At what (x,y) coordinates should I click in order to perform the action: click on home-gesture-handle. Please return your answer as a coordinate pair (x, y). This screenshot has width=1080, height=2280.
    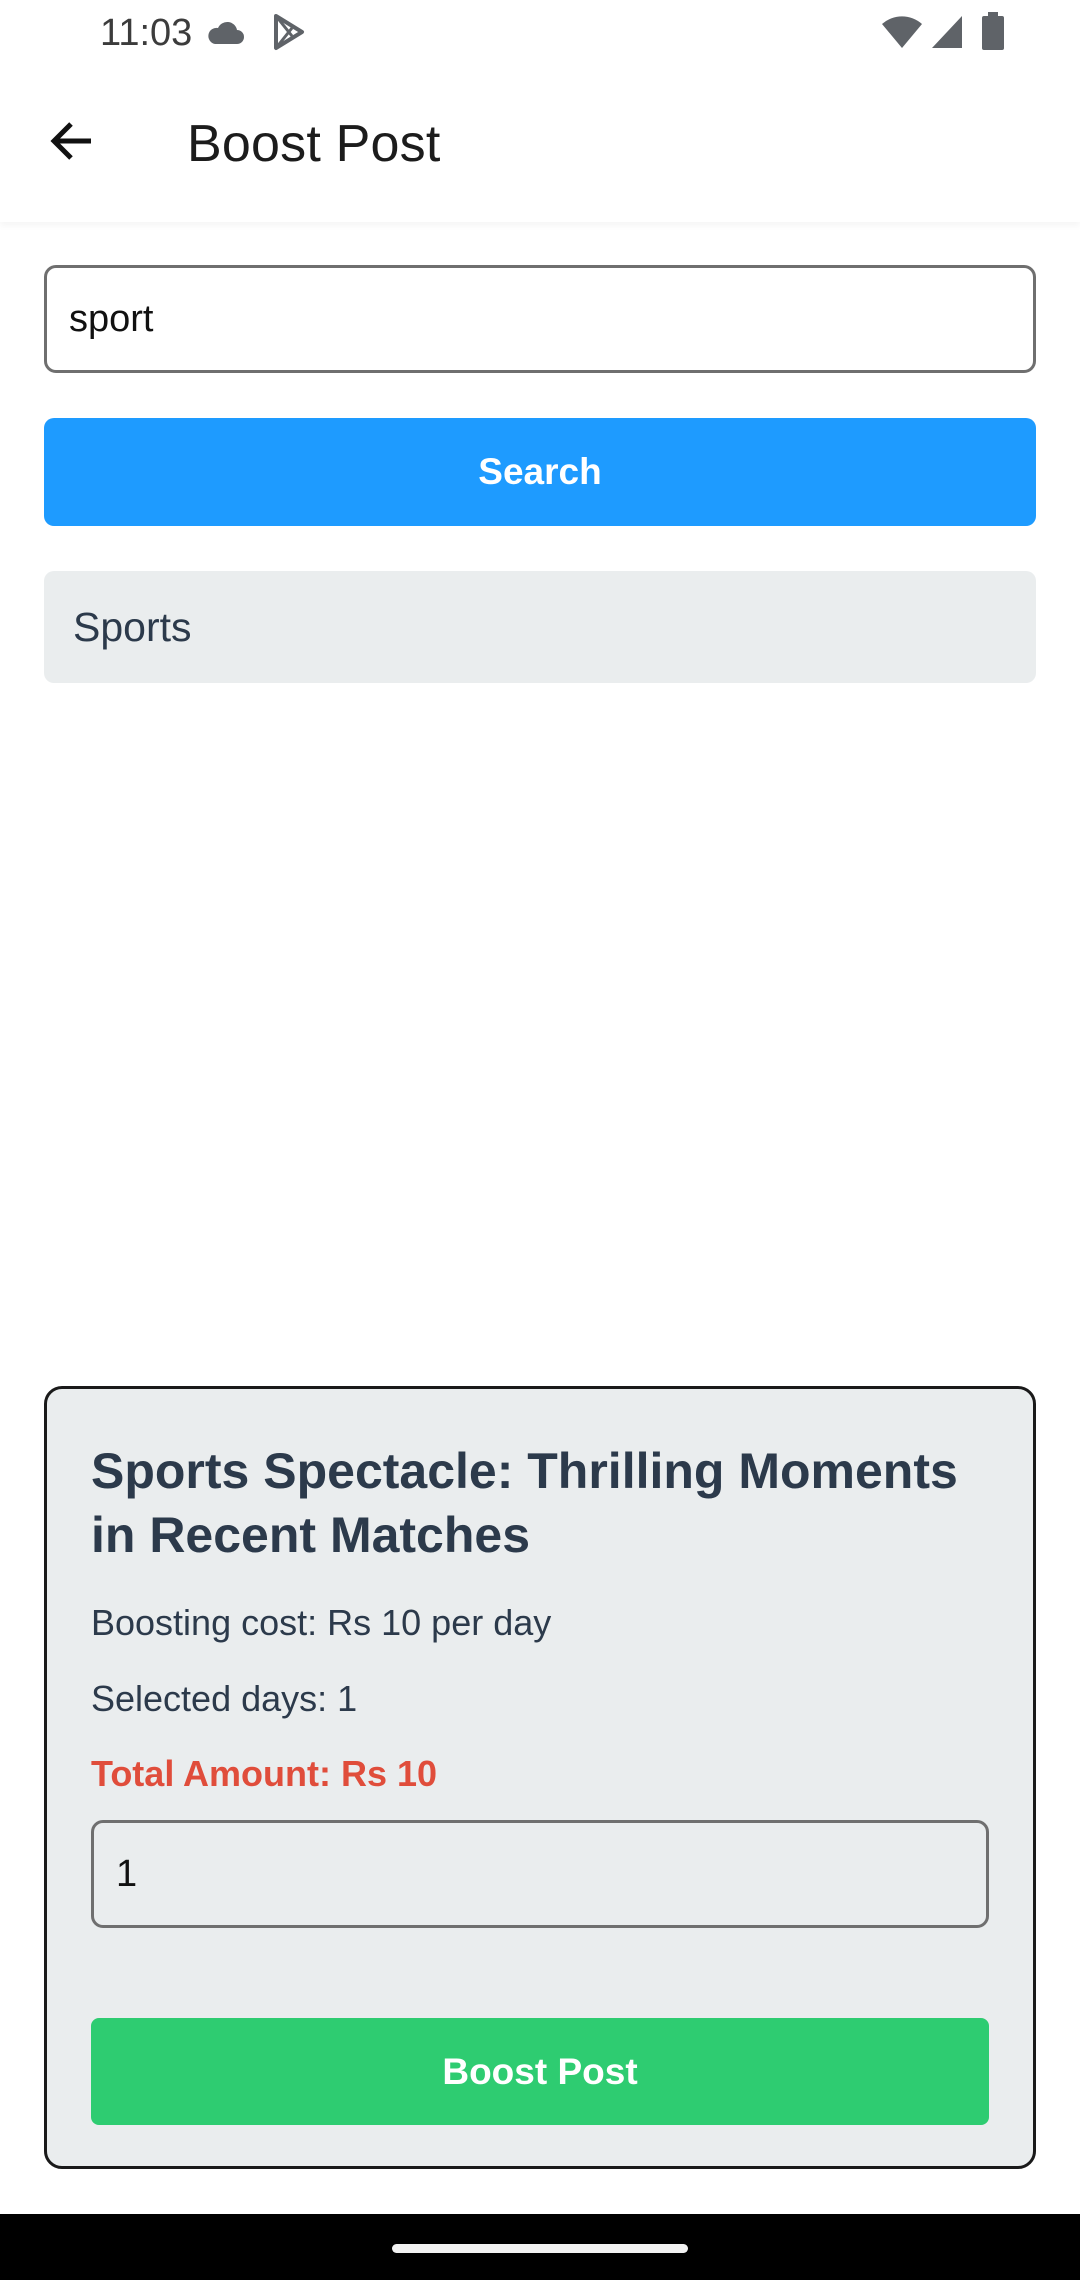
    Looking at the image, I should click on (540, 2248).